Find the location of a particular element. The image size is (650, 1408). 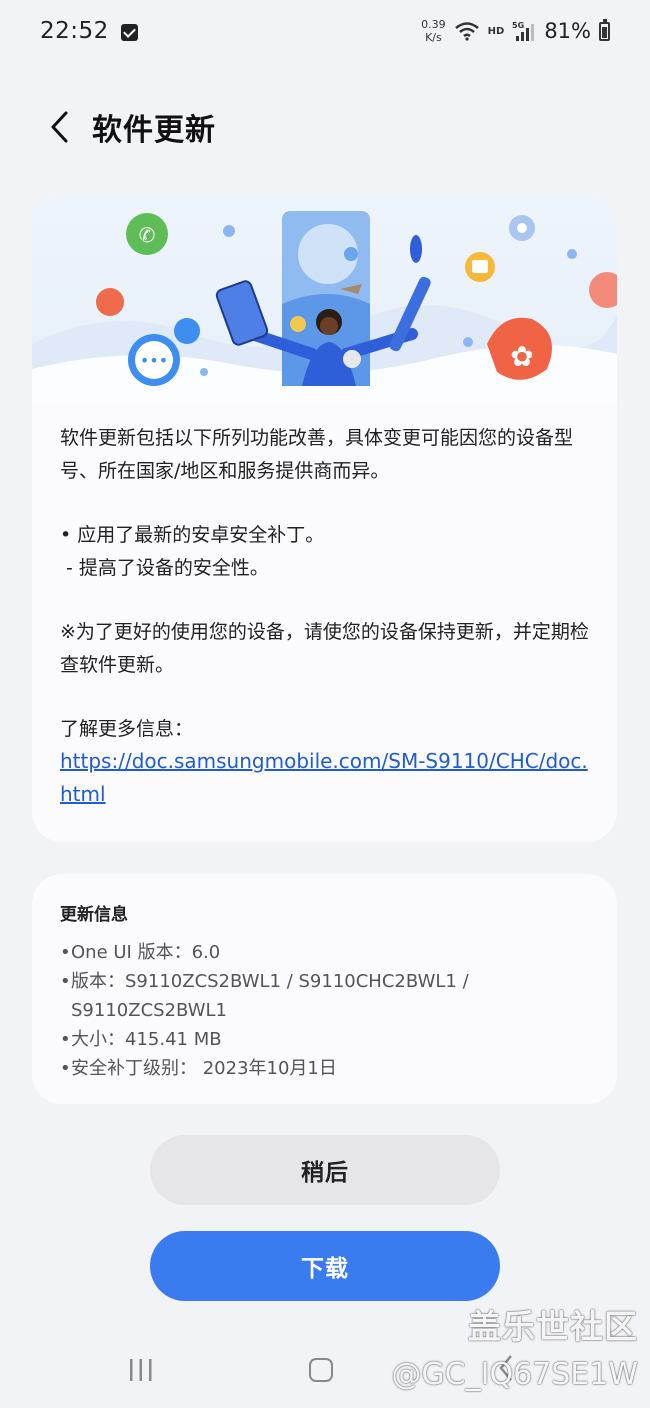

update-illustration: ✆ ••• ✿ is located at coordinates (324, 299).